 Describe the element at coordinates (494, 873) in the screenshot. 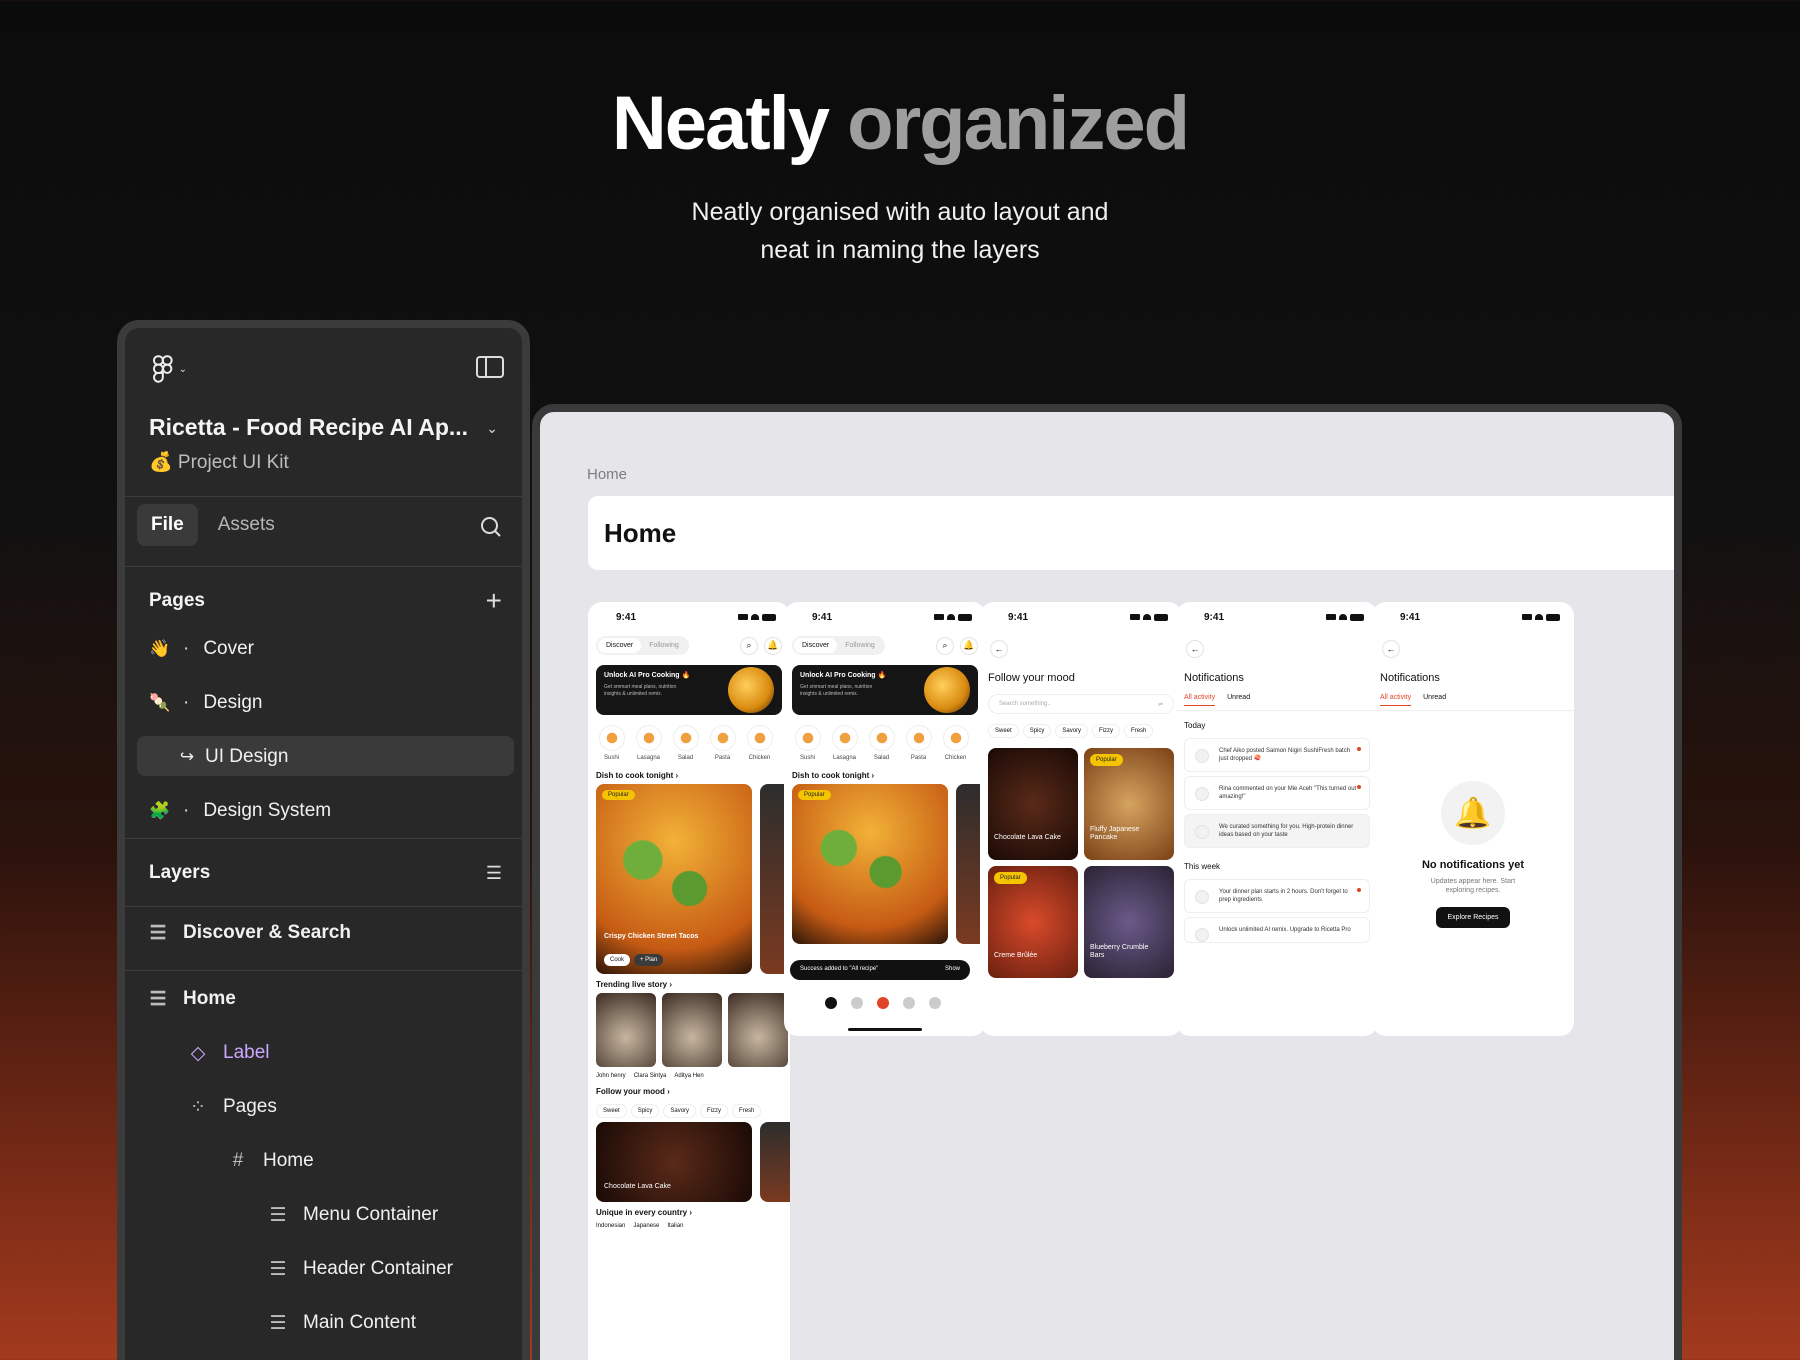

I see `collapse-layers-icon: ☰` at that location.